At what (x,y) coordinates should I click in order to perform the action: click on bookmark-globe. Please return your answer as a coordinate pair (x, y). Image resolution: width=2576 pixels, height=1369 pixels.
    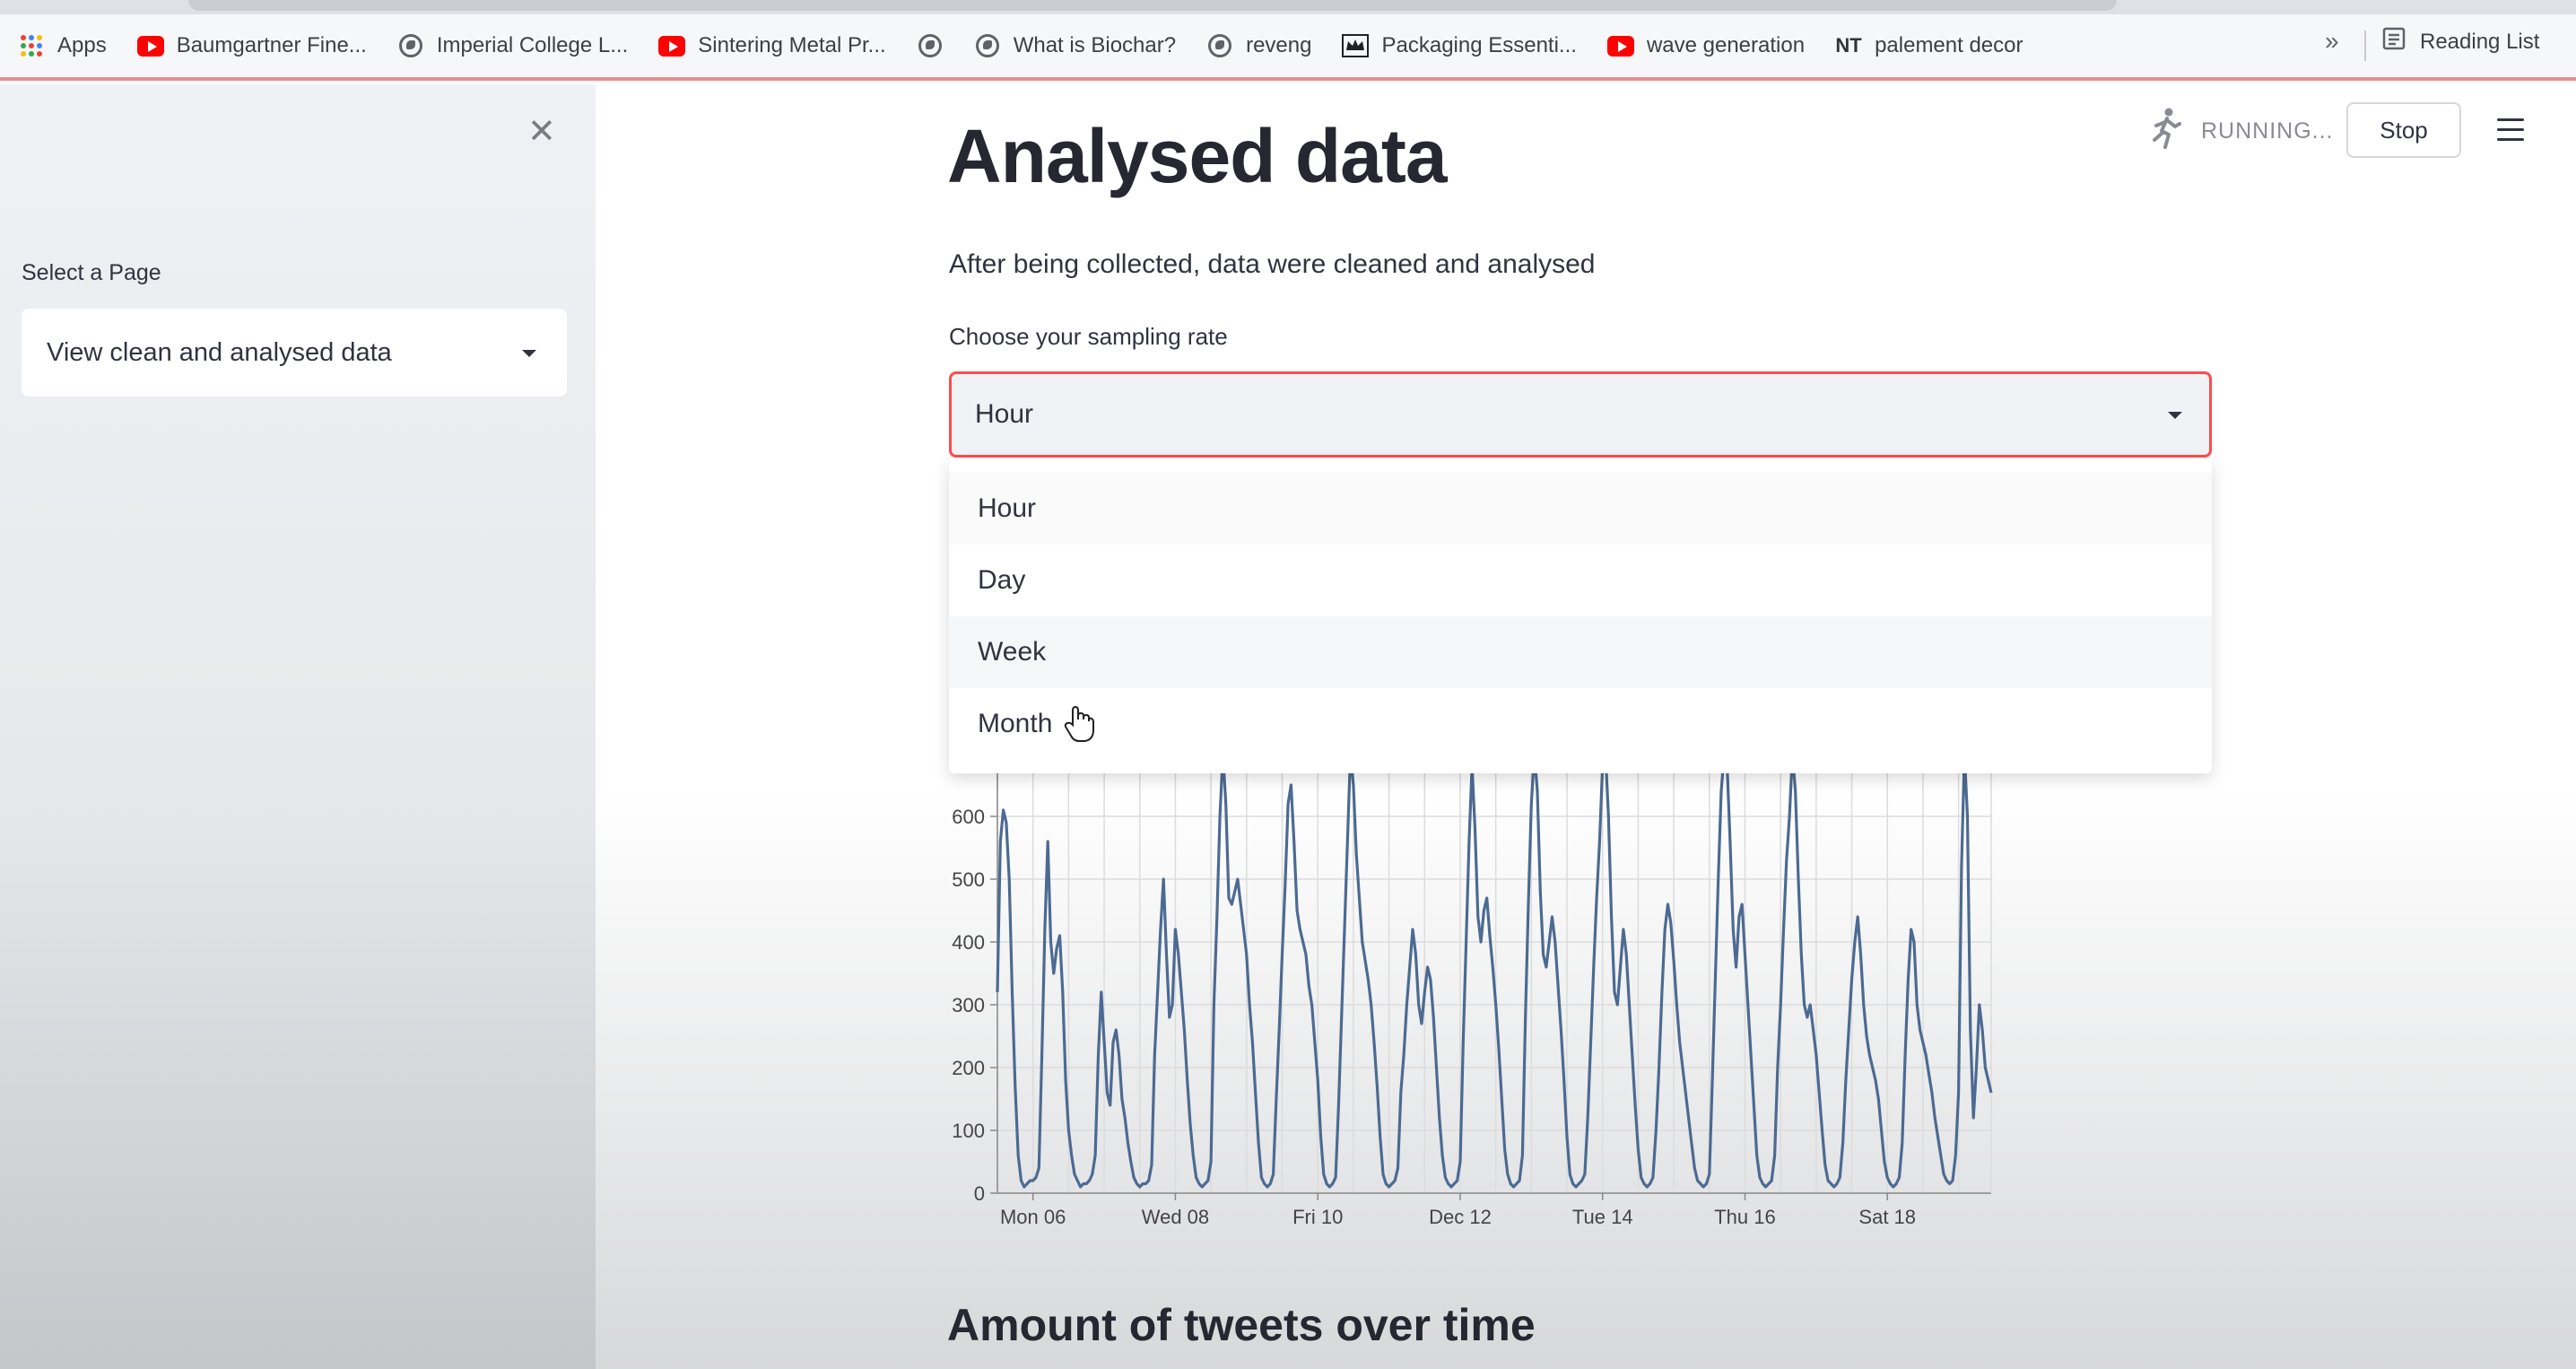
    Looking at the image, I should click on (936, 45).